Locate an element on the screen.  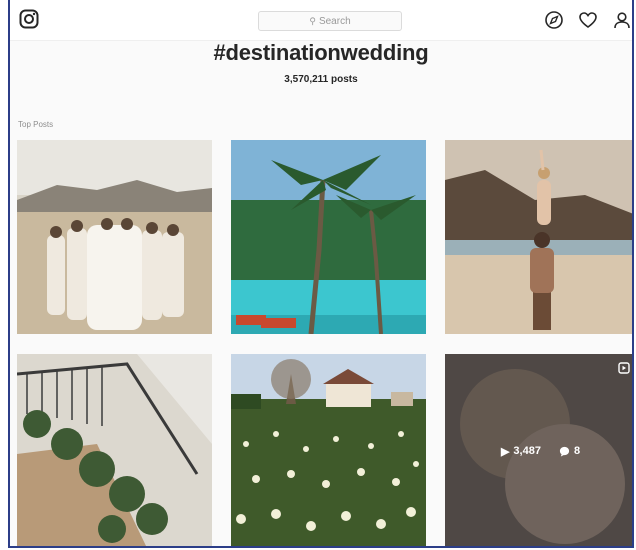
post-image-palm-trees is located at coordinates (328, 237).